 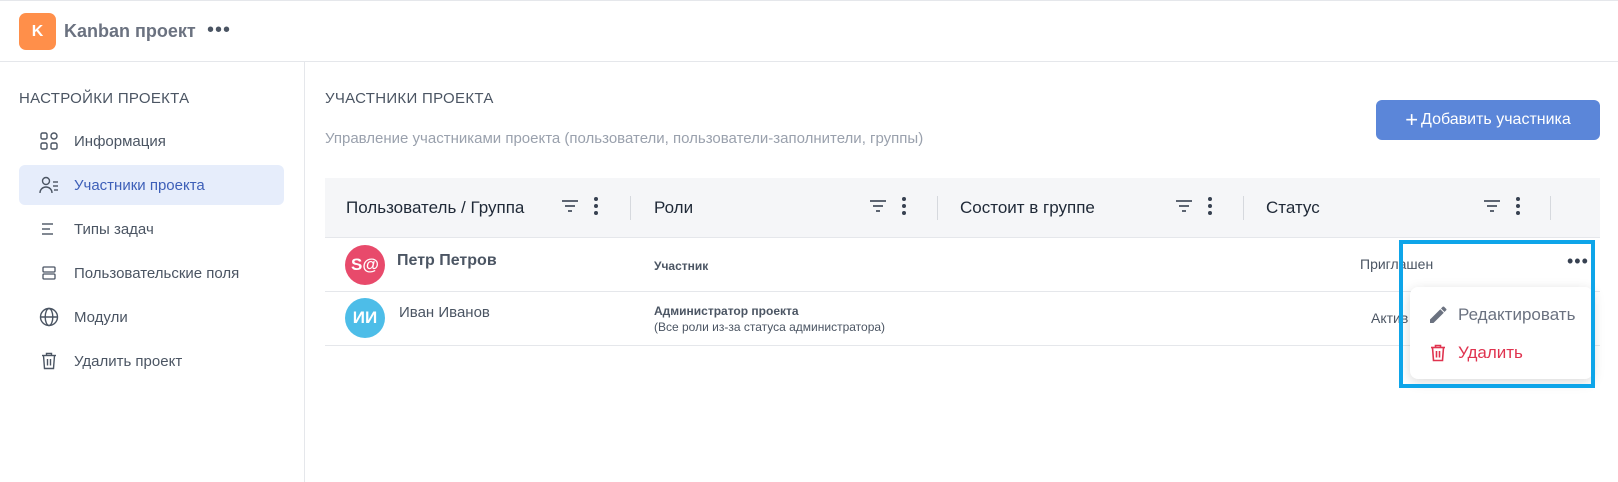 I want to click on add-member-button: + Добавить участника, so click(x=1488, y=120).